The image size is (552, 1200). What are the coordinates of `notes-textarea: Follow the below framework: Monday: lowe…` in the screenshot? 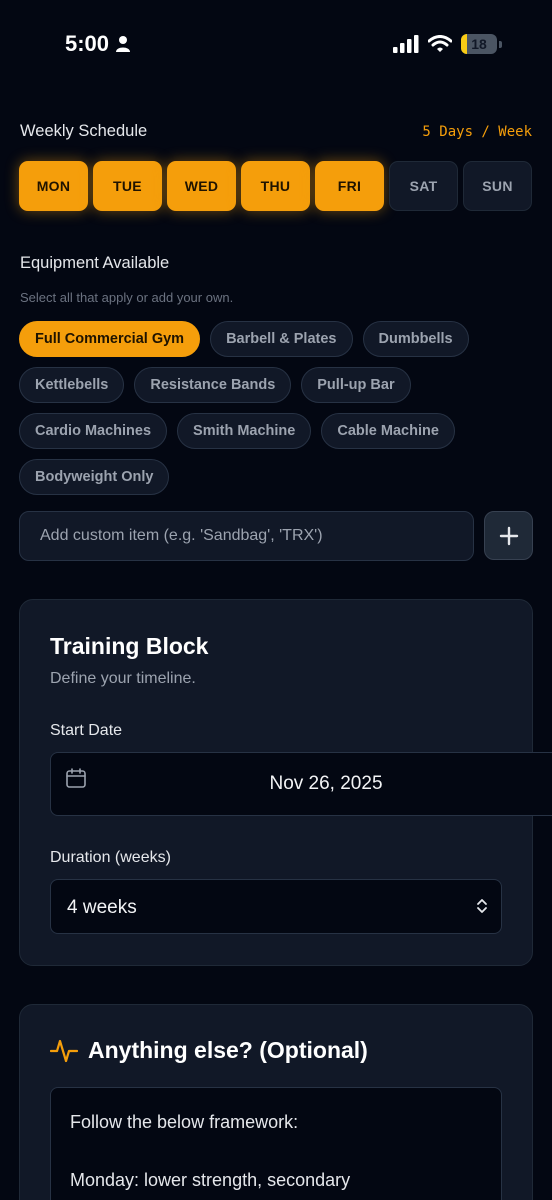 It's located at (276, 1143).